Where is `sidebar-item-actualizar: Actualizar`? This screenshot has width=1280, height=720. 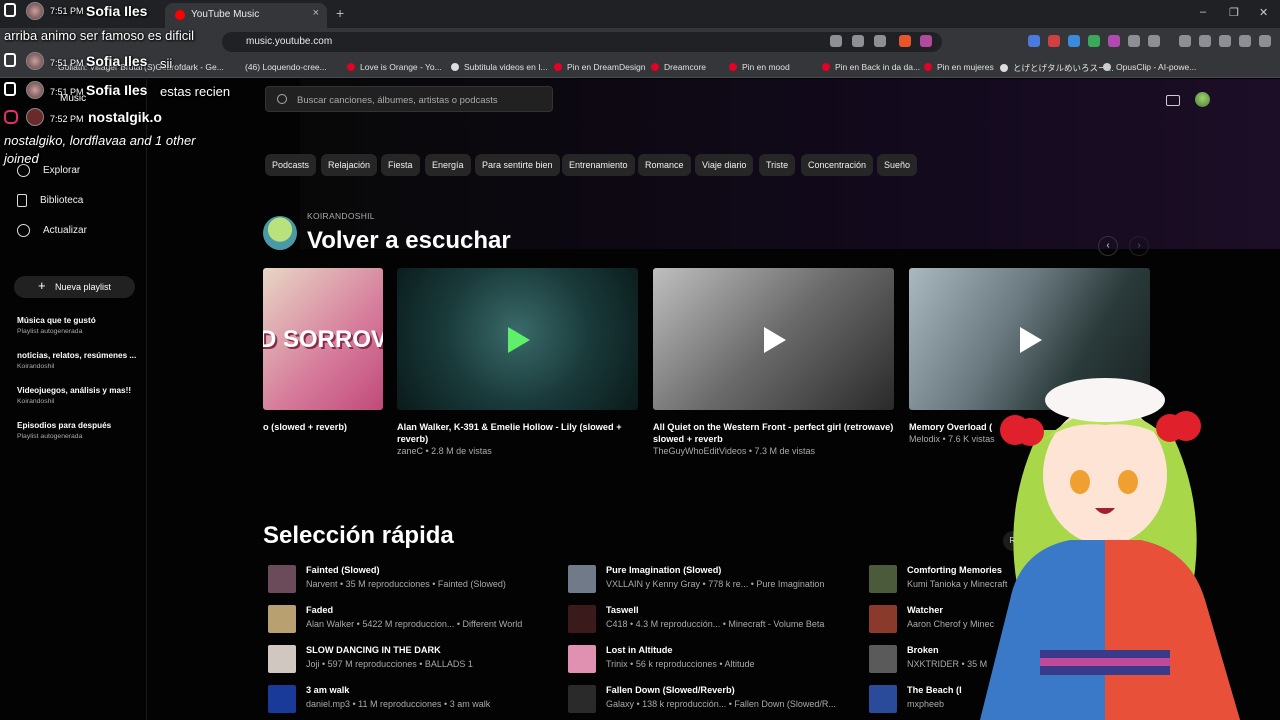
sidebar-item-actualizar: Actualizar is located at coordinates (52, 230).